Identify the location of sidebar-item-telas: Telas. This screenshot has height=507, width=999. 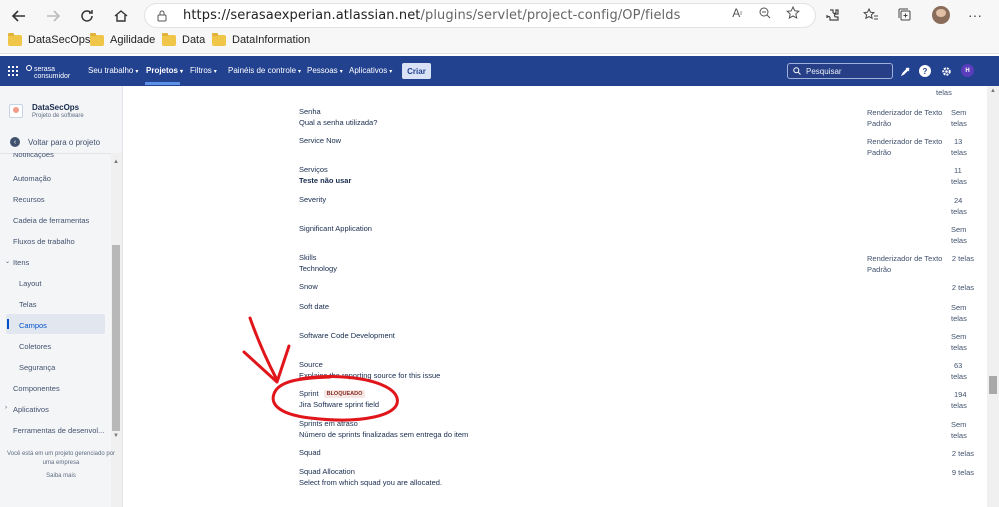
(28, 304).